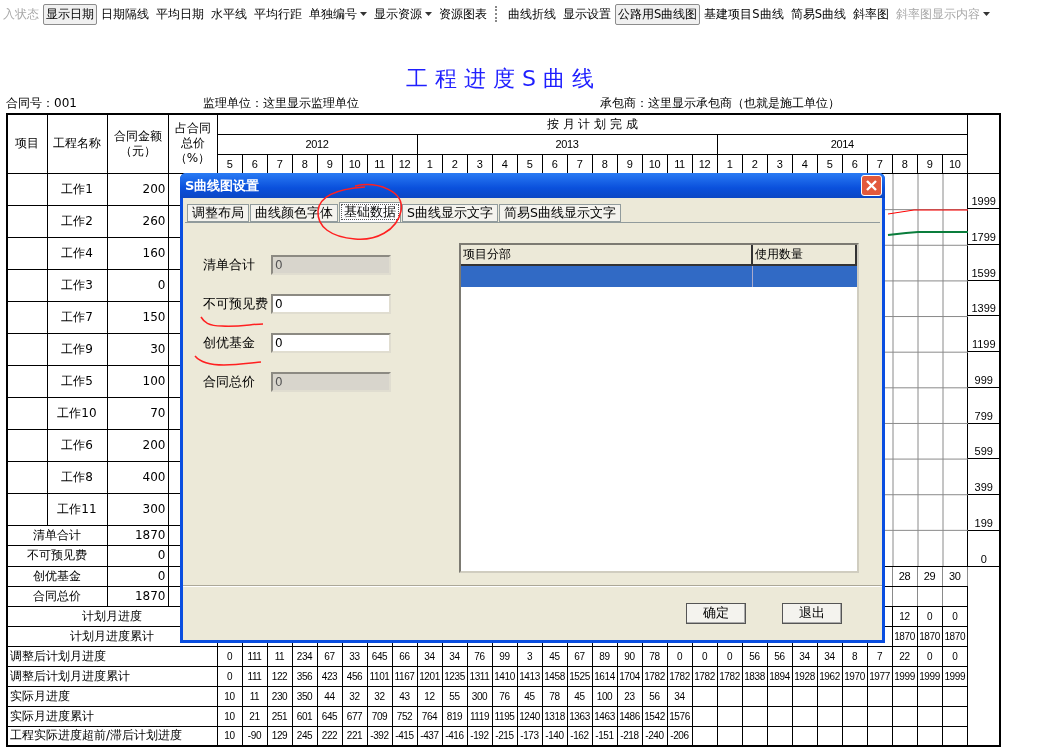 This screenshot has height=751, width=1041. Describe the element at coordinates (137, 151) in the screenshot. I see `column-header: （元）` at that location.